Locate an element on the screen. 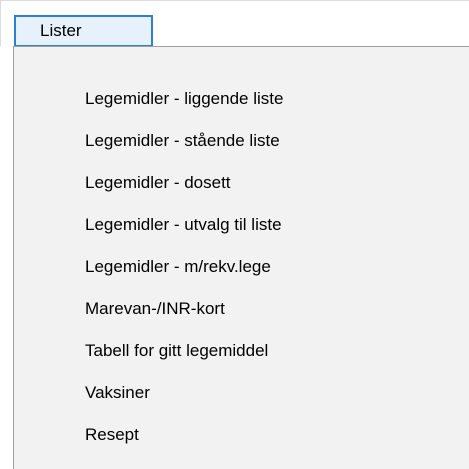 This screenshot has width=469, height=469. menu-item-vaksiner: Vaksiner is located at coordinates (241, 393).